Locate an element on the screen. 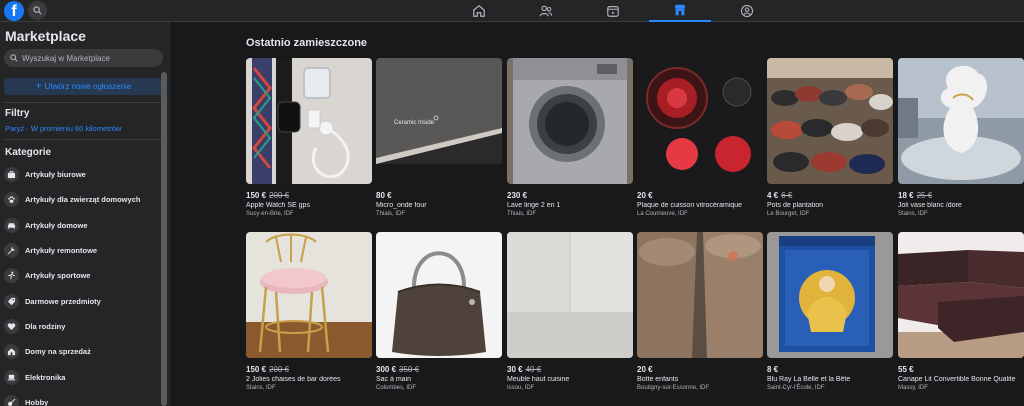  category-label: Domy na sprzedaż is located at coordinates (58, 352).